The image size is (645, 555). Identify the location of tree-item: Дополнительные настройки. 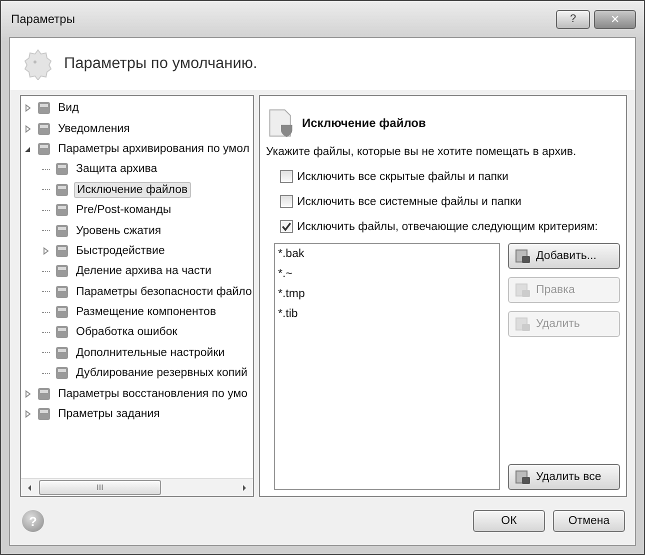
(150, 353).